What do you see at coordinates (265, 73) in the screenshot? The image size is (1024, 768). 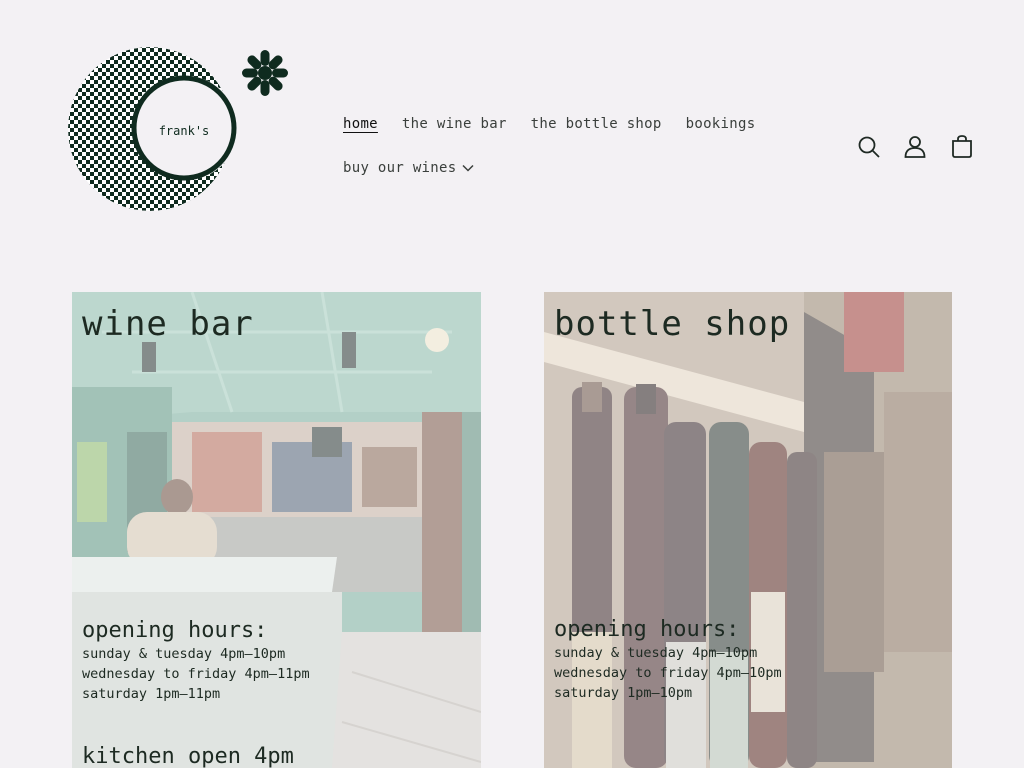 I see `asterisk-icon` at bounding box center [265, 73].